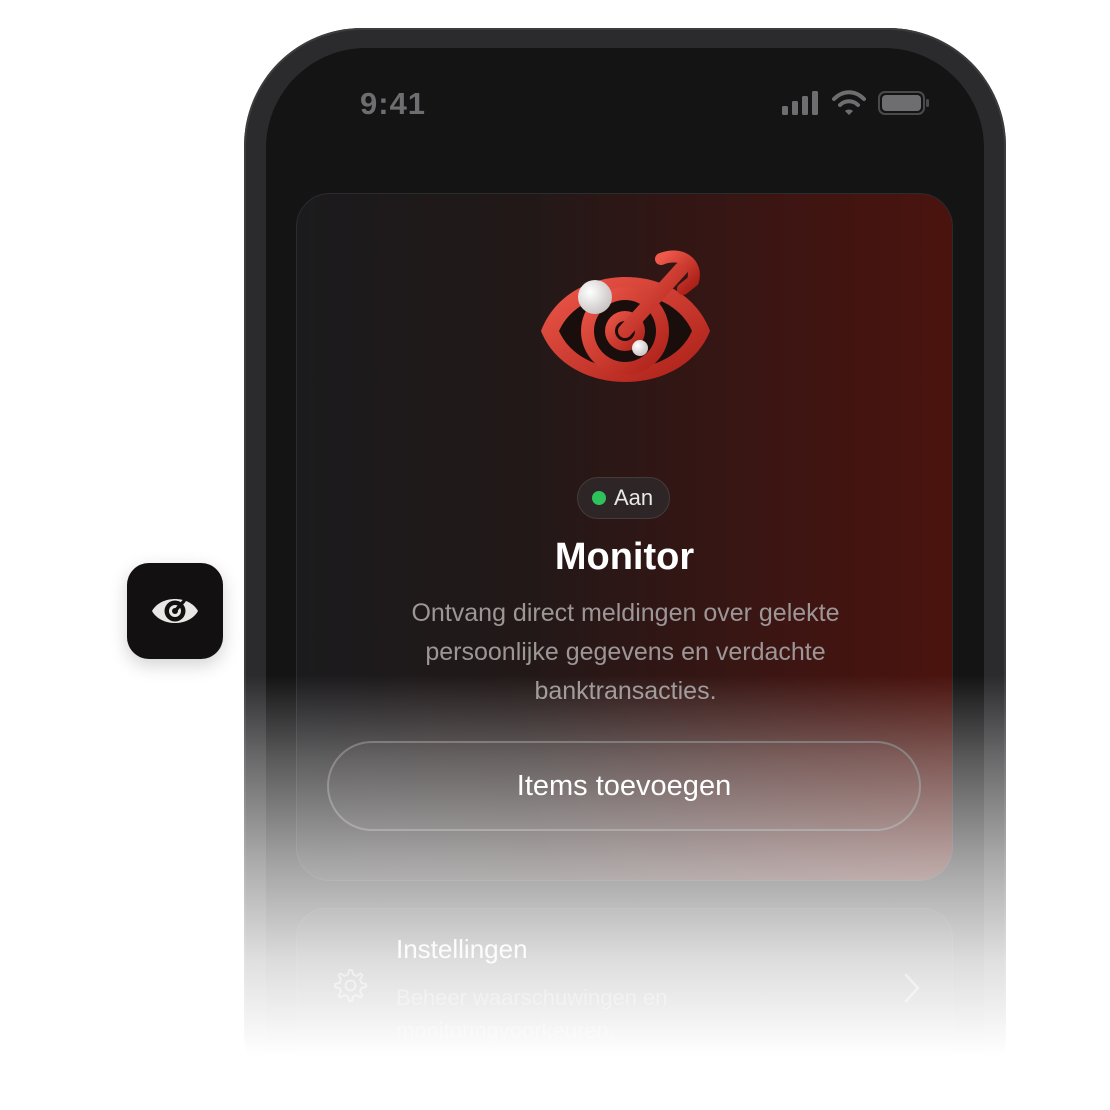  Describe the element at coordinates (462, 949) in the screenshot. I see `settings-title: Instellingen` at that location.